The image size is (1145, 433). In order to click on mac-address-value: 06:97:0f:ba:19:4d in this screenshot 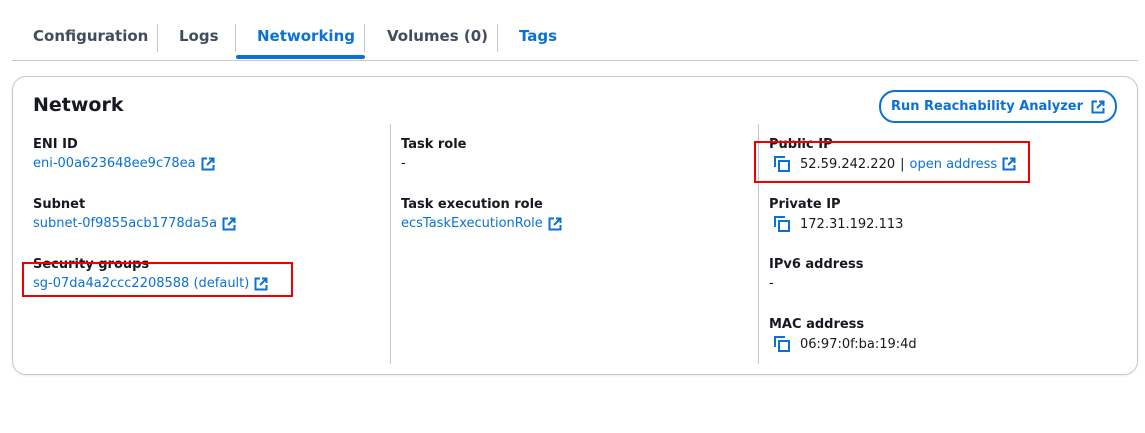, I will do `click(858, 344)`.